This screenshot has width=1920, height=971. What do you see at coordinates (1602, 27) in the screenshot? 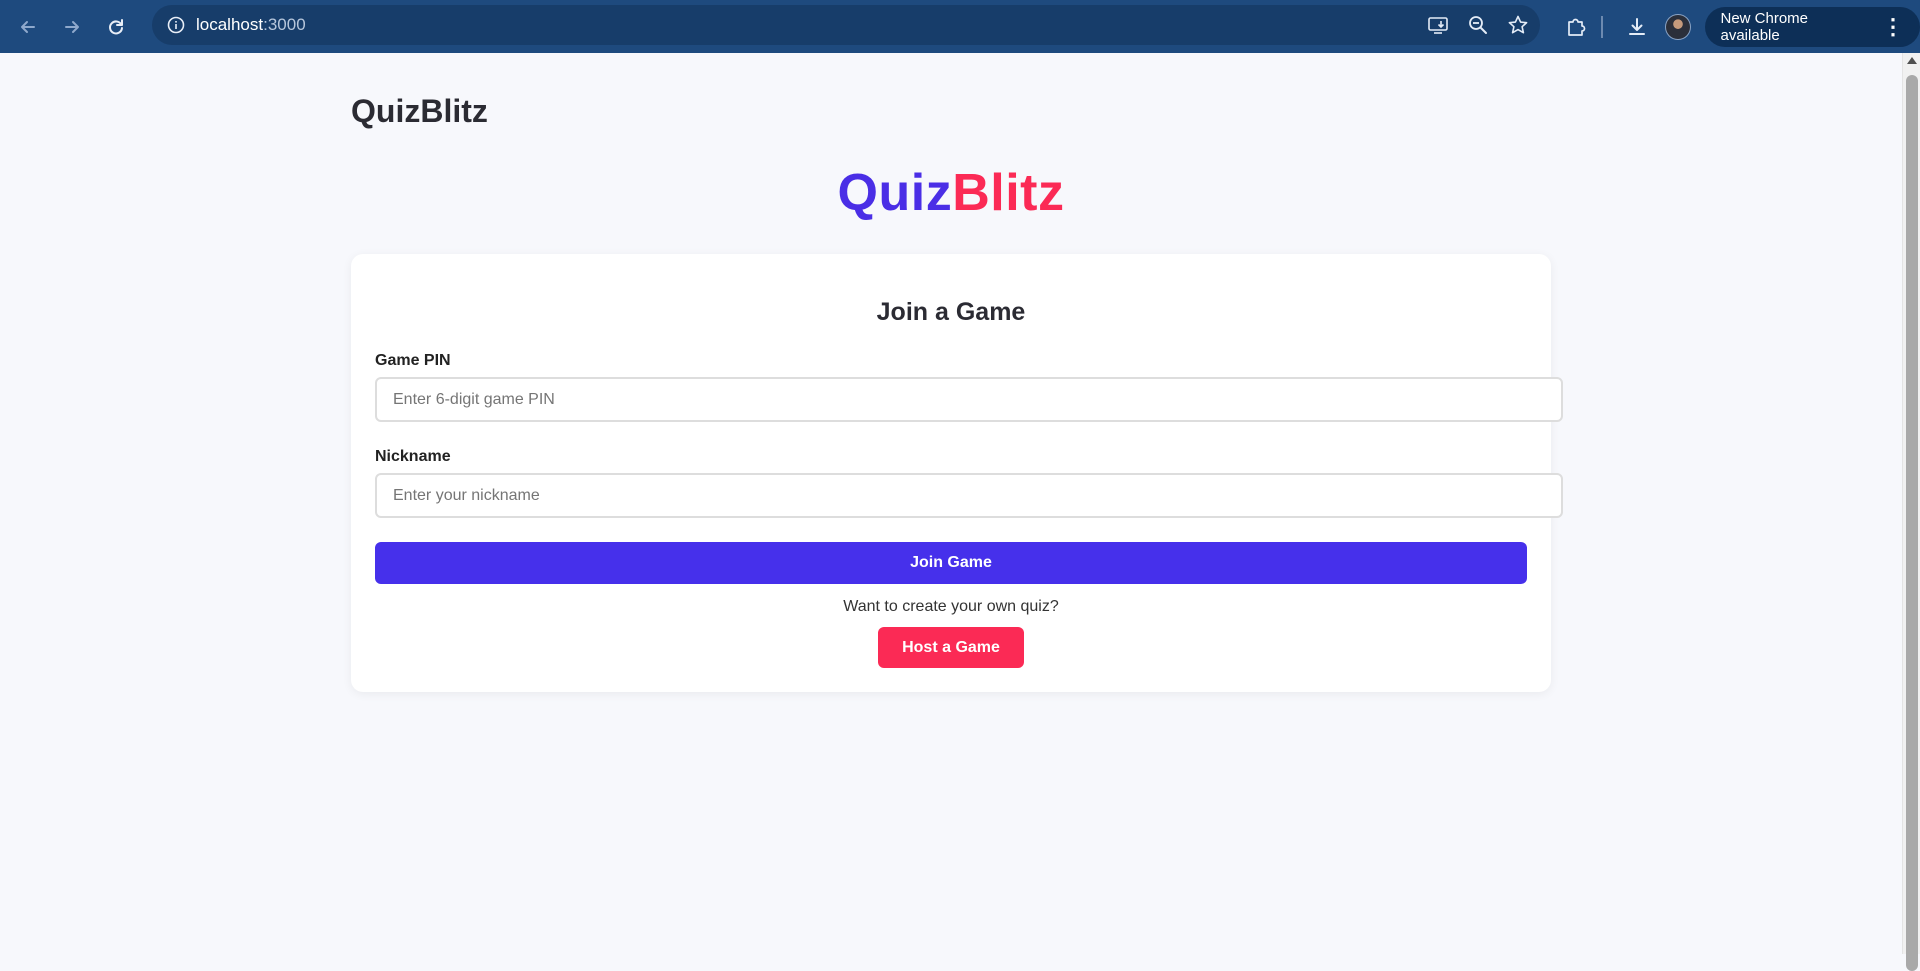
I see `toolbar-divider` at bounding box center [1602, 27].